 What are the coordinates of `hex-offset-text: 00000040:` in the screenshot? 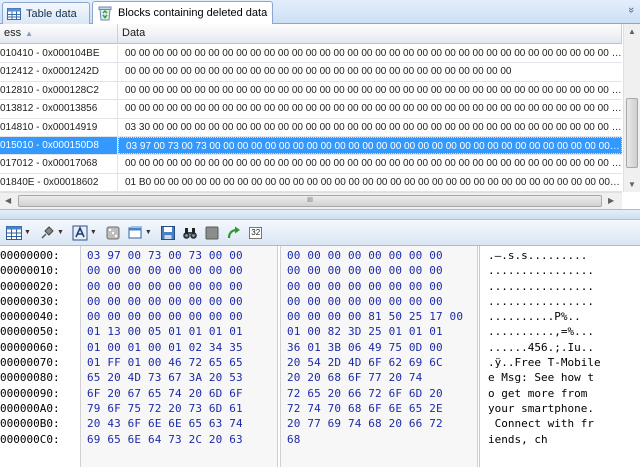 It's located at (30, 317).